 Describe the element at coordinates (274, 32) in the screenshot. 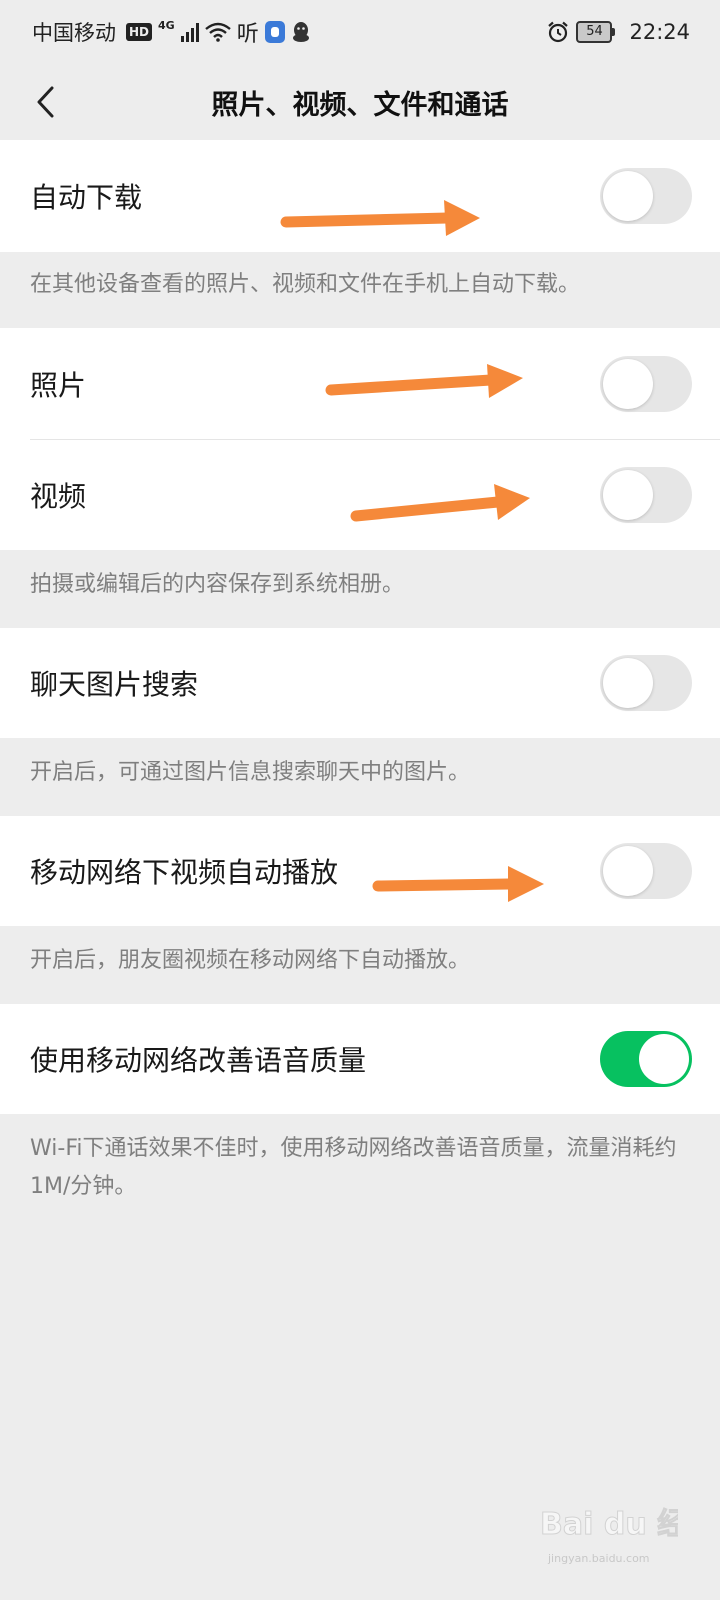

I see `app-notification-icon` at that location.